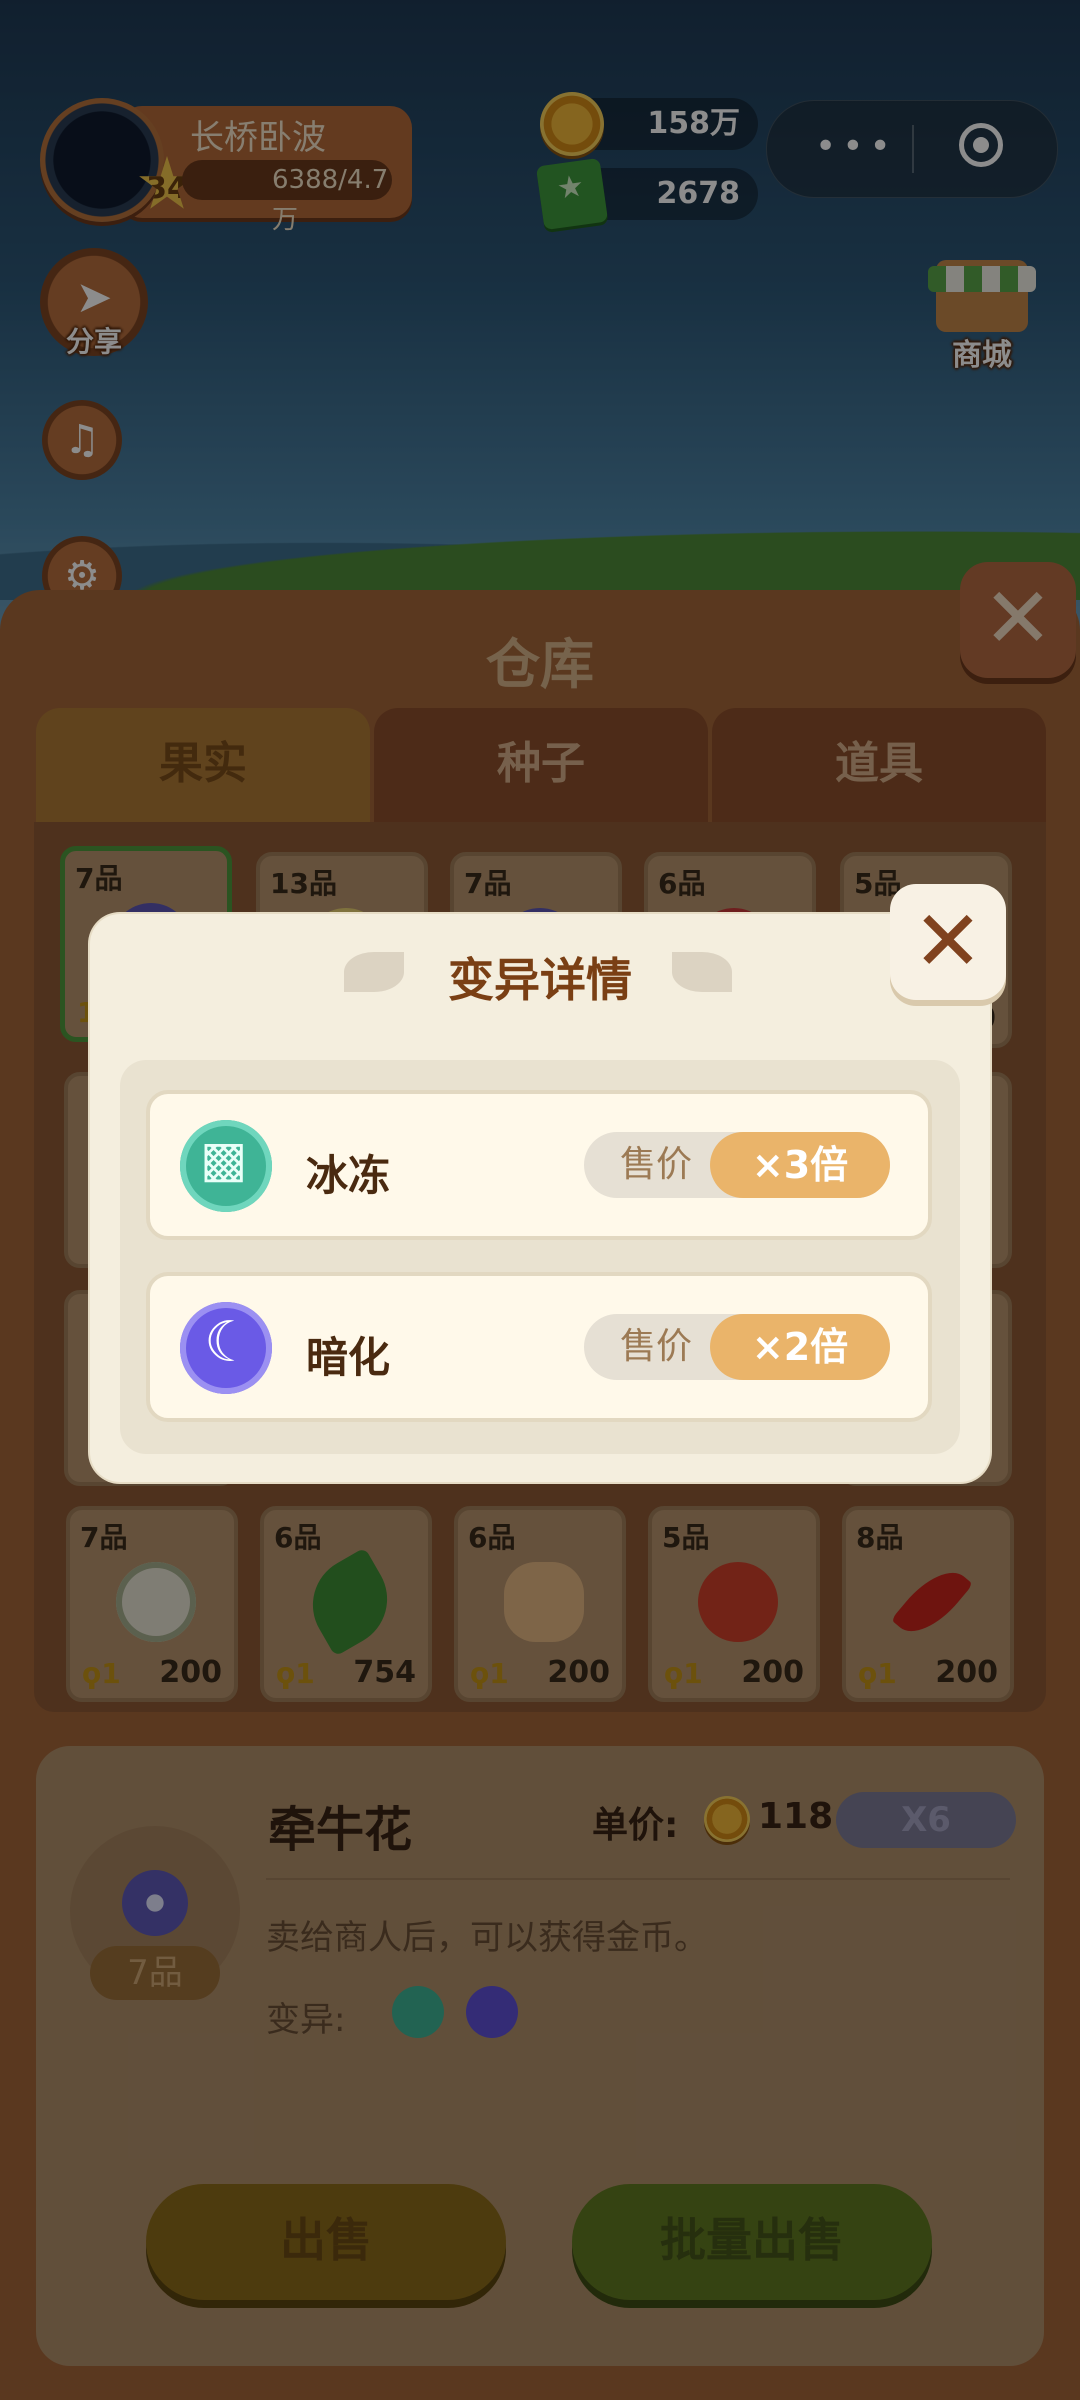 This screenshot has width=1080, height=2400. What do you see at coordinates (539, 1165) in the screenshot?
I see `mutation-card-ice: 冰冻 售价 ×3倍` at bounding box center [539, 1165].